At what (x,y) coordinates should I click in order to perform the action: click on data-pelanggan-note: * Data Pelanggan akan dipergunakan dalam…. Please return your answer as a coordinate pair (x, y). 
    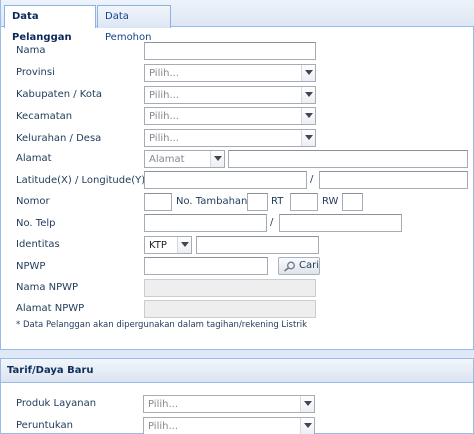
    Looking at the image, I should click on (162, 325).